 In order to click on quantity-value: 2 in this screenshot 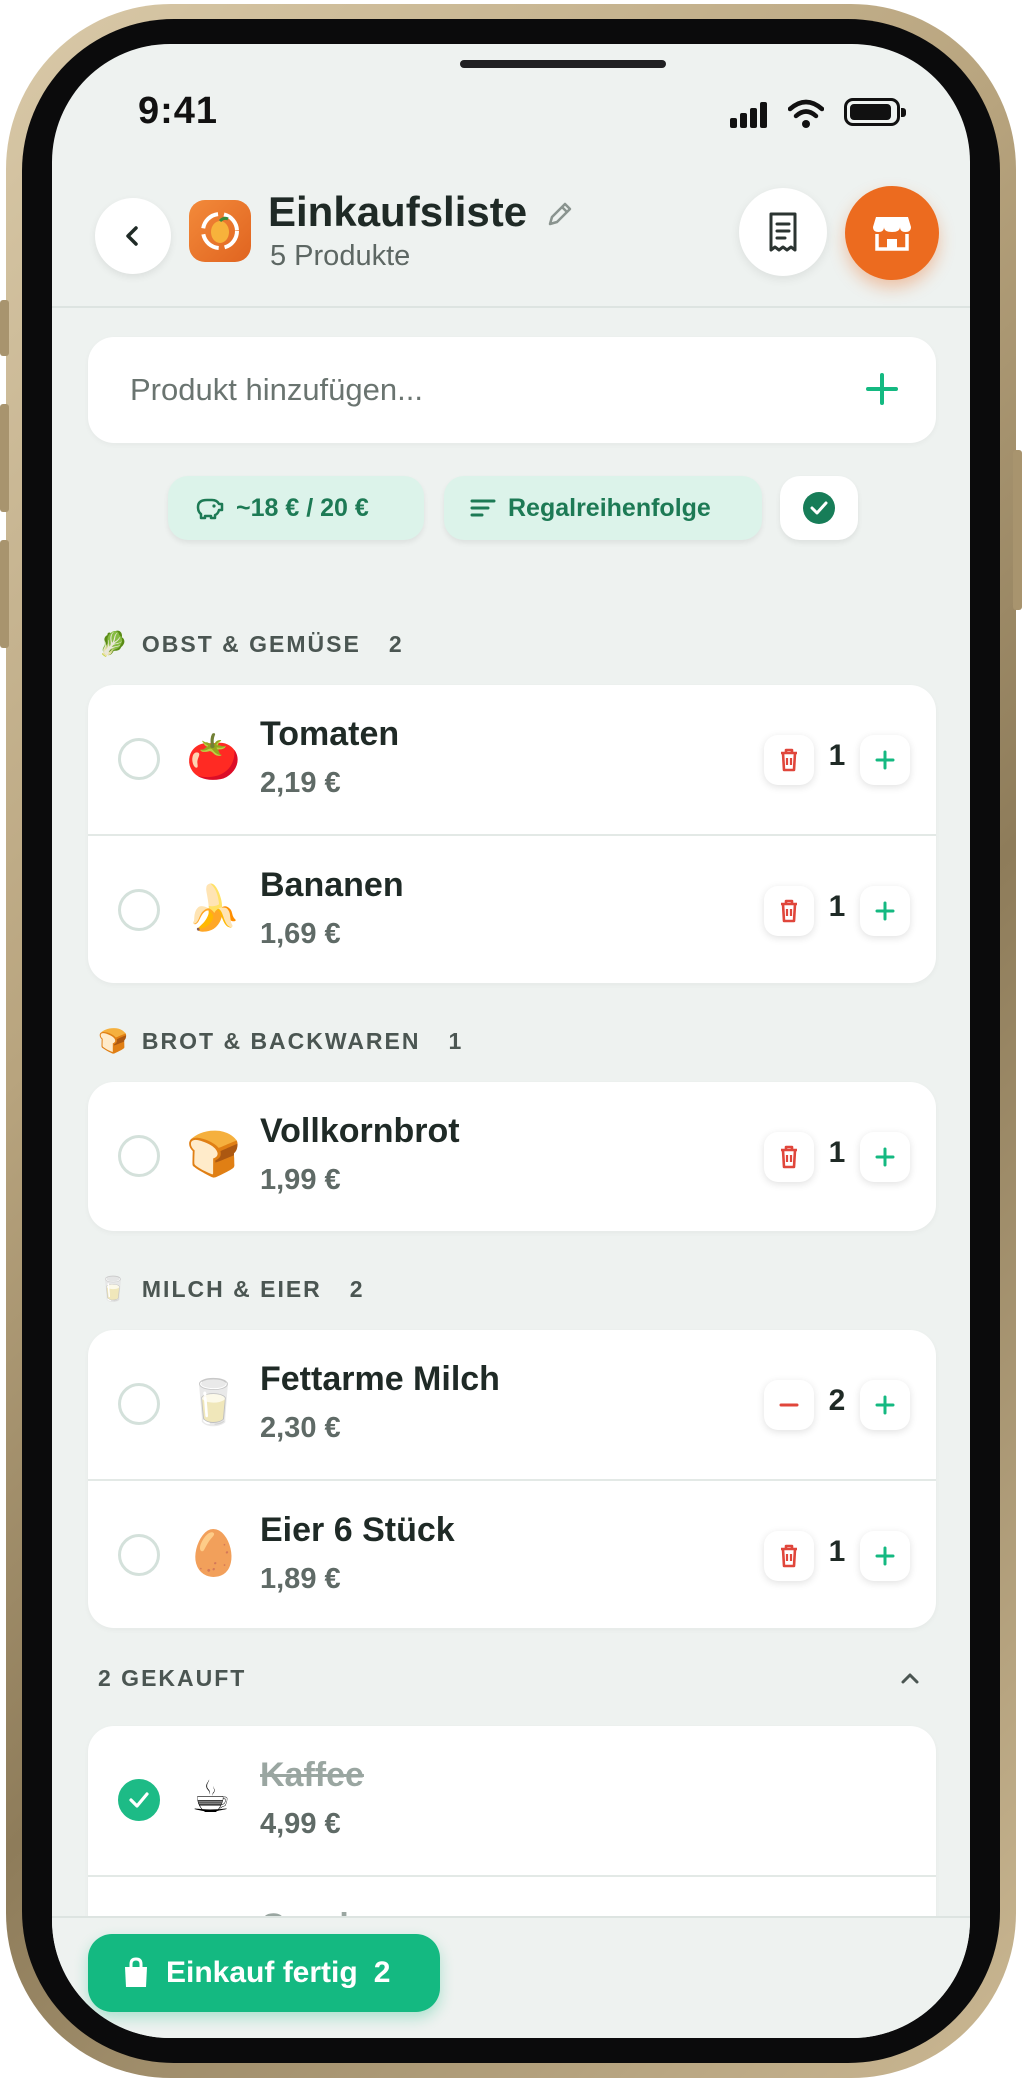, I will do `click(837, 1400)`.